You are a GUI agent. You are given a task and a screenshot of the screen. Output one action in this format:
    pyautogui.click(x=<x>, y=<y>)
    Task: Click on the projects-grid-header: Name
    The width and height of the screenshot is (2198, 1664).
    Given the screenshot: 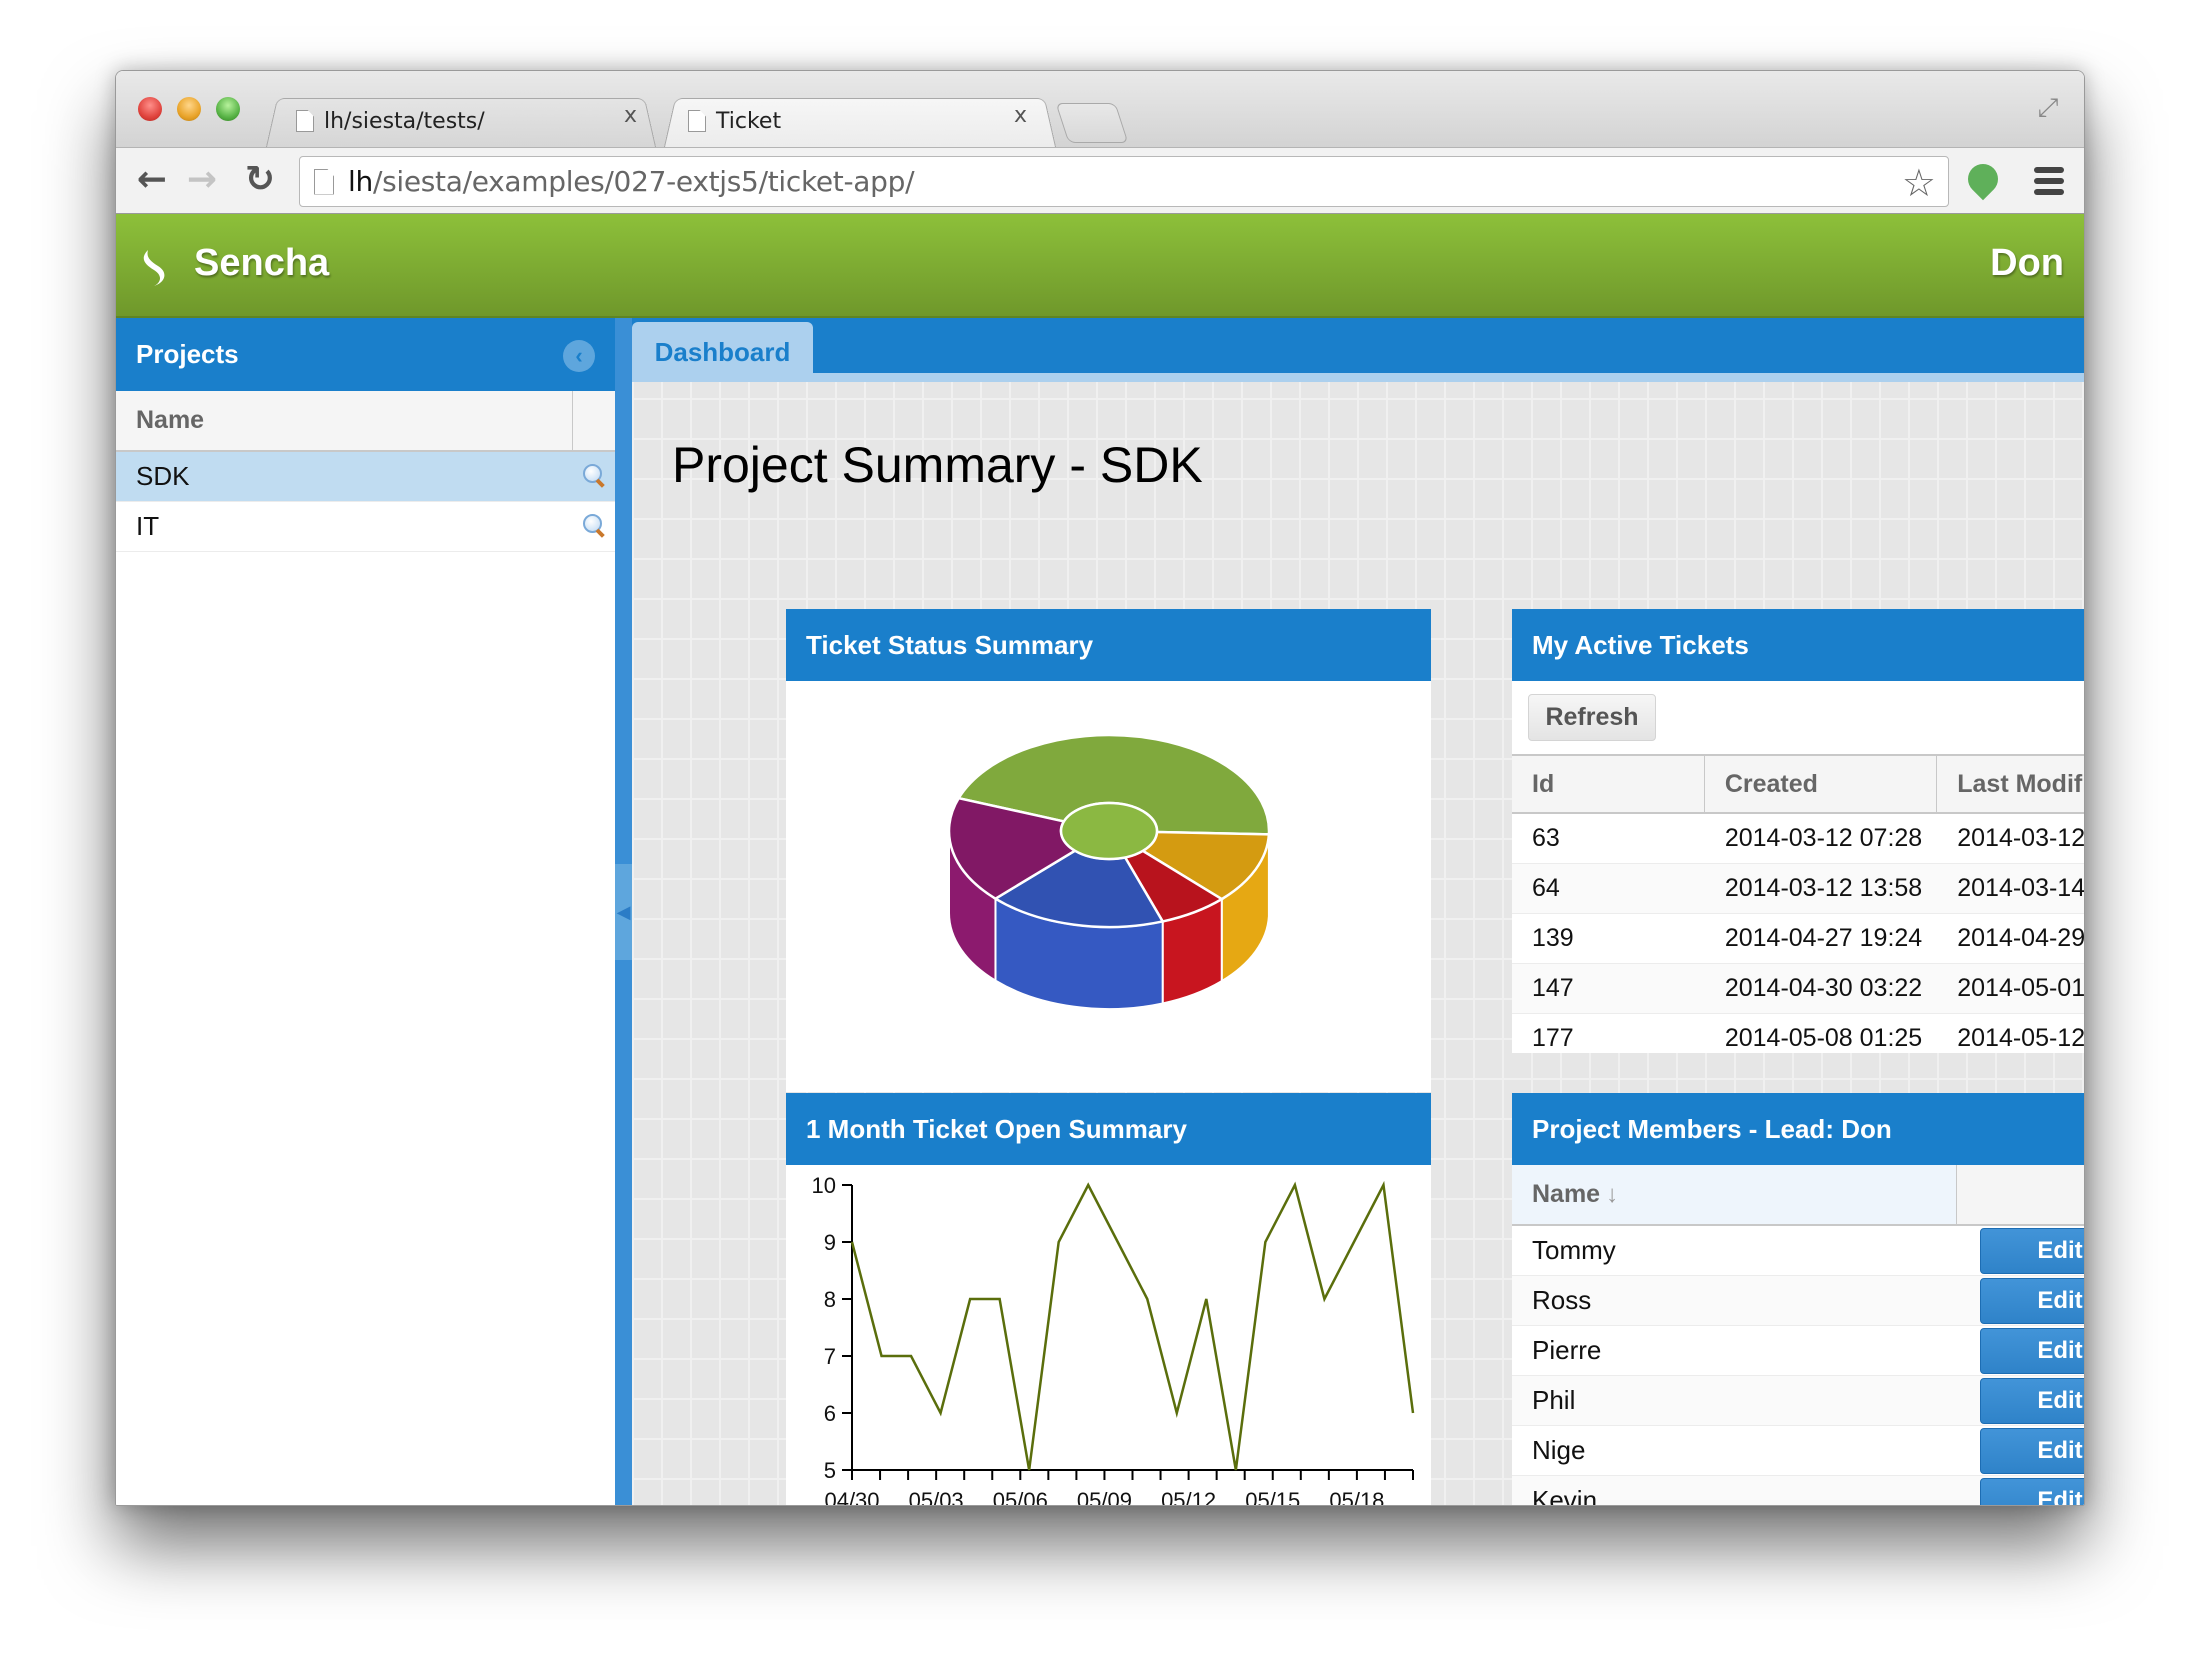 What is the action you would take?
    pyautogui.click(x=365, y=421)
    